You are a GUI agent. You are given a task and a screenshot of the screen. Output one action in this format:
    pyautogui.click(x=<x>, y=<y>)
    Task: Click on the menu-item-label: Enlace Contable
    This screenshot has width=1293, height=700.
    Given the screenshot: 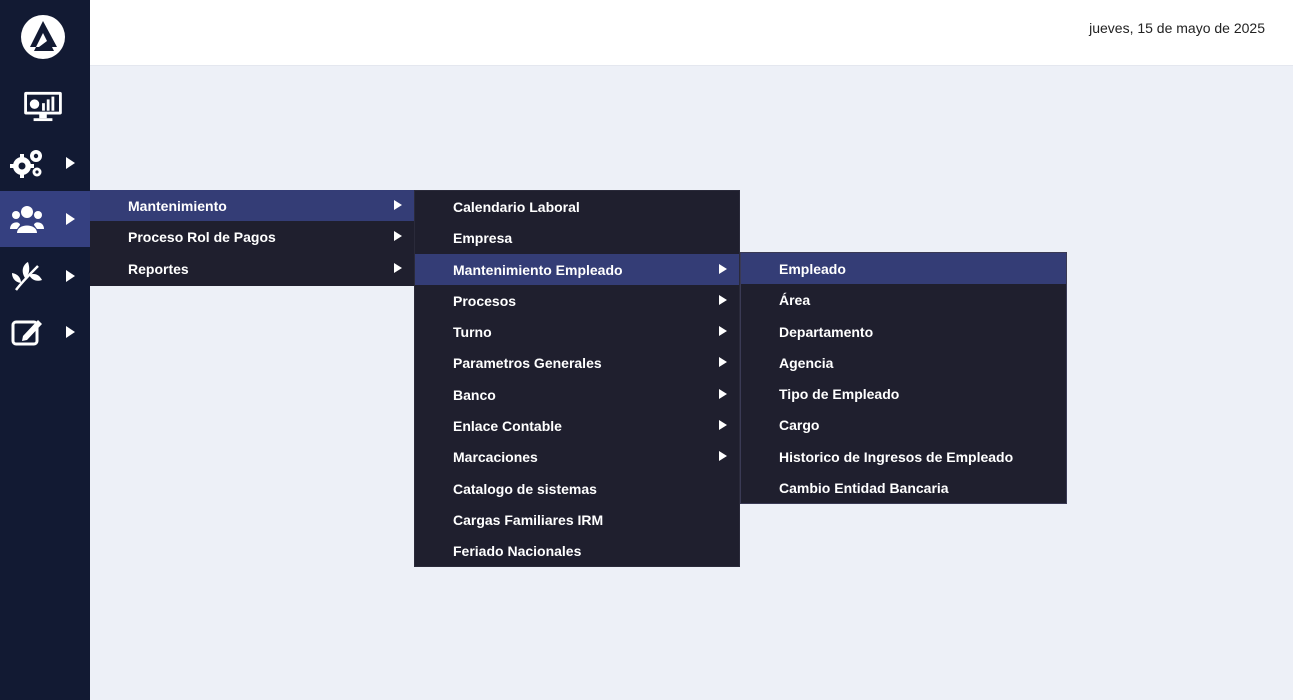 What is the action you would take?
    pyautogui.click(x=507, y=426)
    